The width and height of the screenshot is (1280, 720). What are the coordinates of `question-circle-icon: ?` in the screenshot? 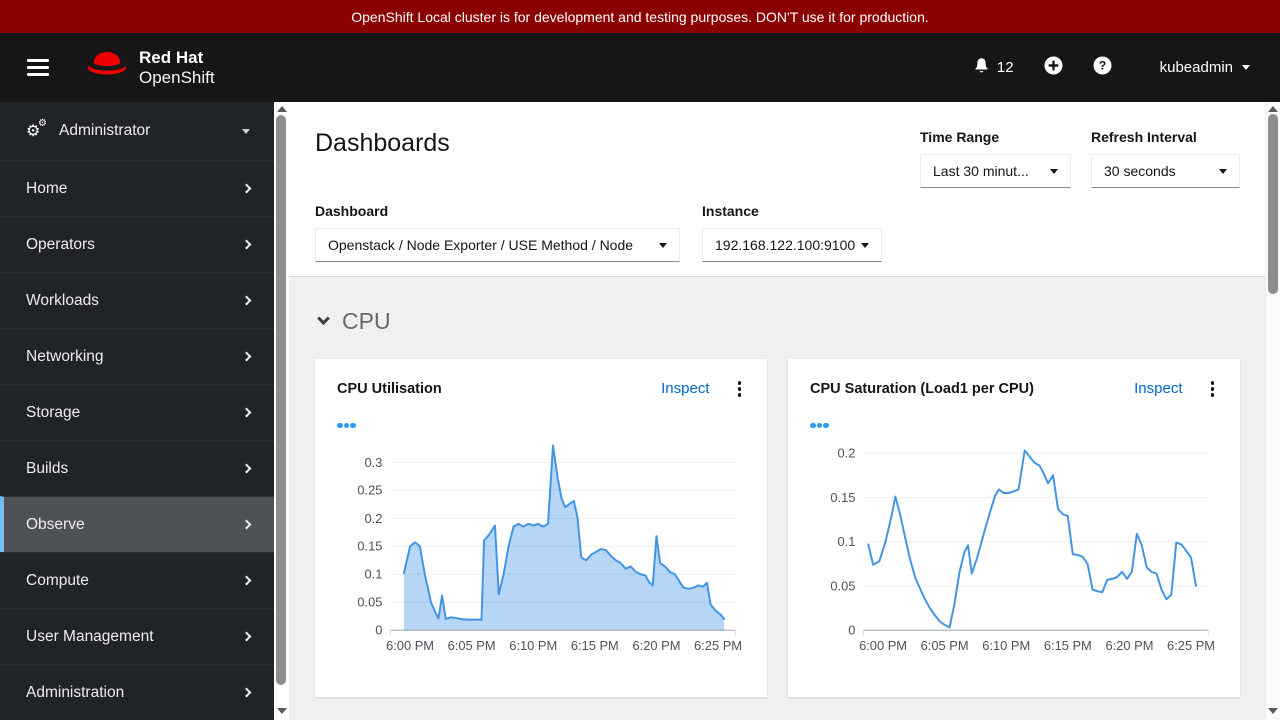 It's located at (1102, 68).